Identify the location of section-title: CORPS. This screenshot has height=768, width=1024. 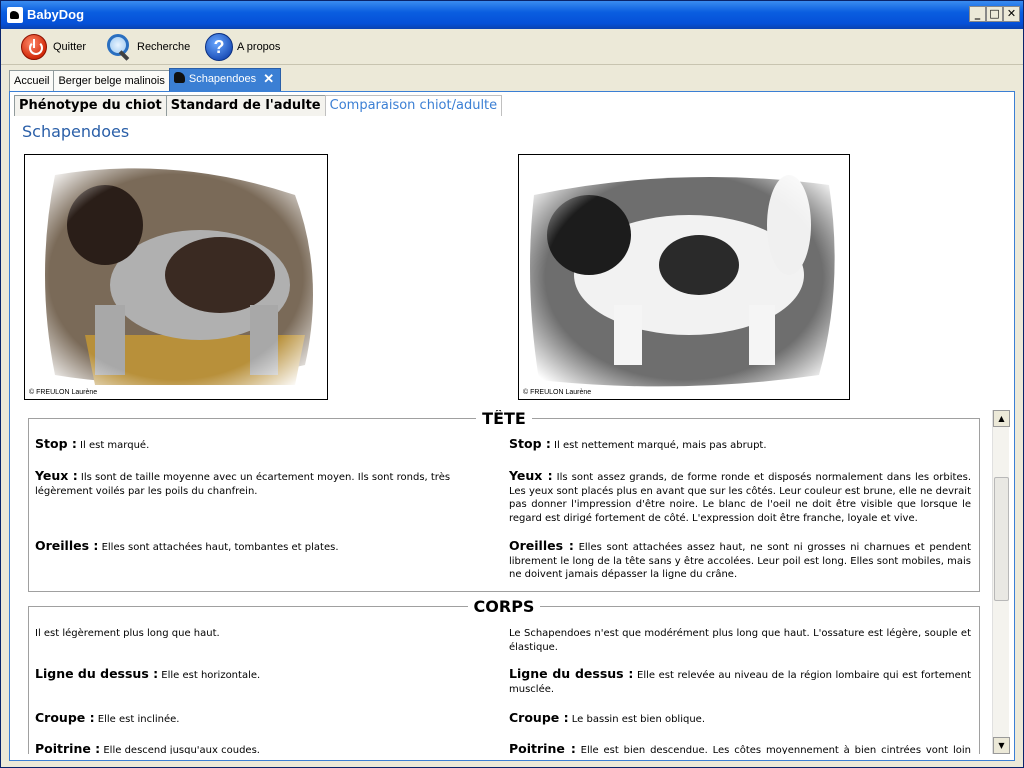
(504, 606).